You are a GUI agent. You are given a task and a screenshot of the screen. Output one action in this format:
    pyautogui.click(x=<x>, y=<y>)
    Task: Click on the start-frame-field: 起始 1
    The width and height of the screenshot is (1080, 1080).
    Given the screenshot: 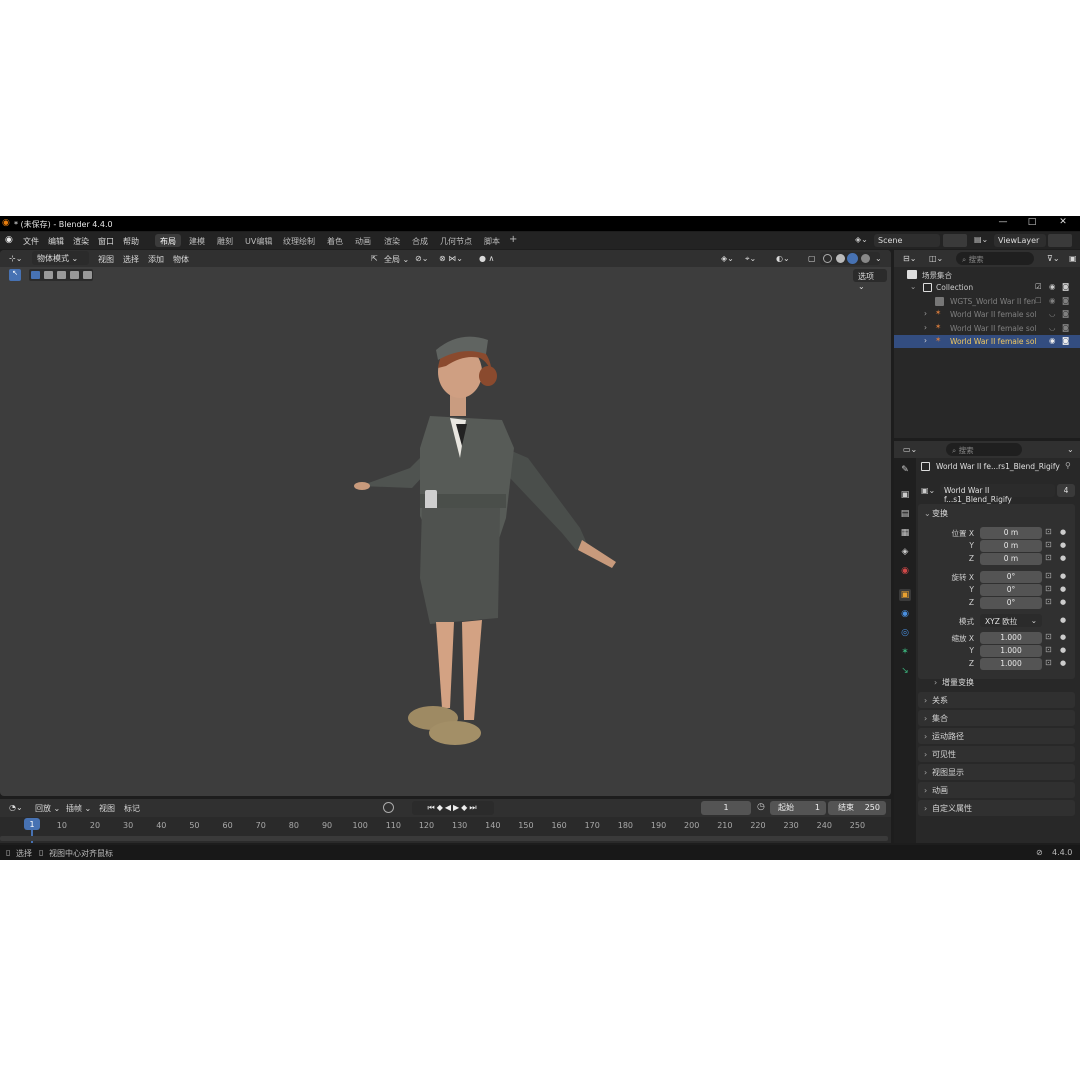 What is the action you would take?
    pyautogui.click(x=798, y=808)
    